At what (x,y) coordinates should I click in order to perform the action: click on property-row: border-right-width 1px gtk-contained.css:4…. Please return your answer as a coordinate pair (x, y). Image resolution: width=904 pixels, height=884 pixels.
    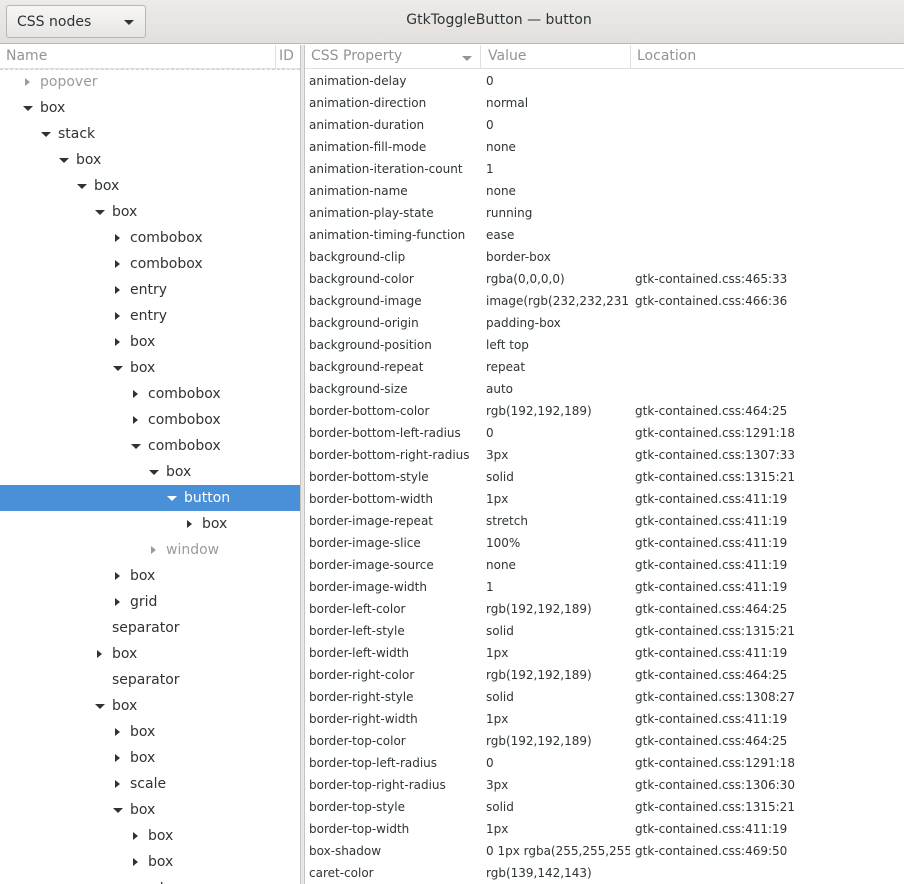
    Looking at the image, I should click on (604, 719).